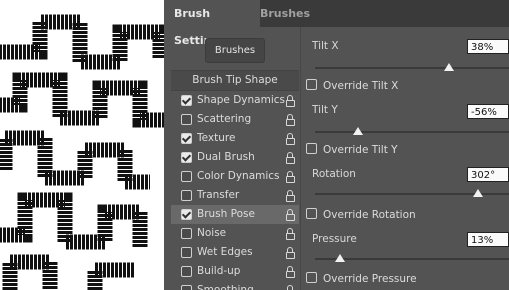 The height and width of the screenshot is (290, 509). What do you see at coordinates (369, 215) in the screenshot?
I see `override-rotation-label: Override Rotation` at bounding box center [369, 215].